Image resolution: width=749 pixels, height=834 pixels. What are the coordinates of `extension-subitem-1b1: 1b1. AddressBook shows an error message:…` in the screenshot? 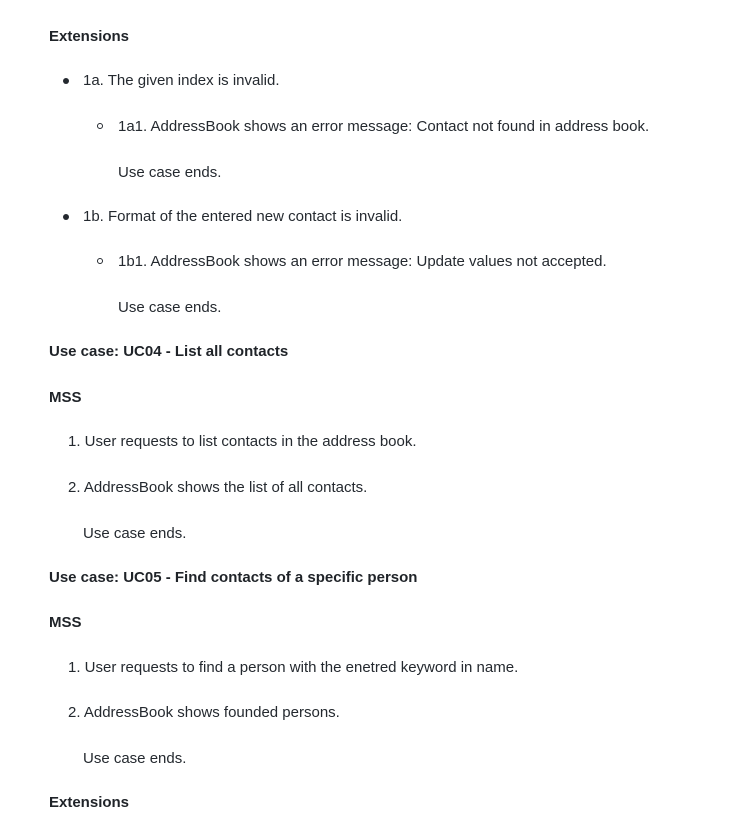 It's located at (362, 261).